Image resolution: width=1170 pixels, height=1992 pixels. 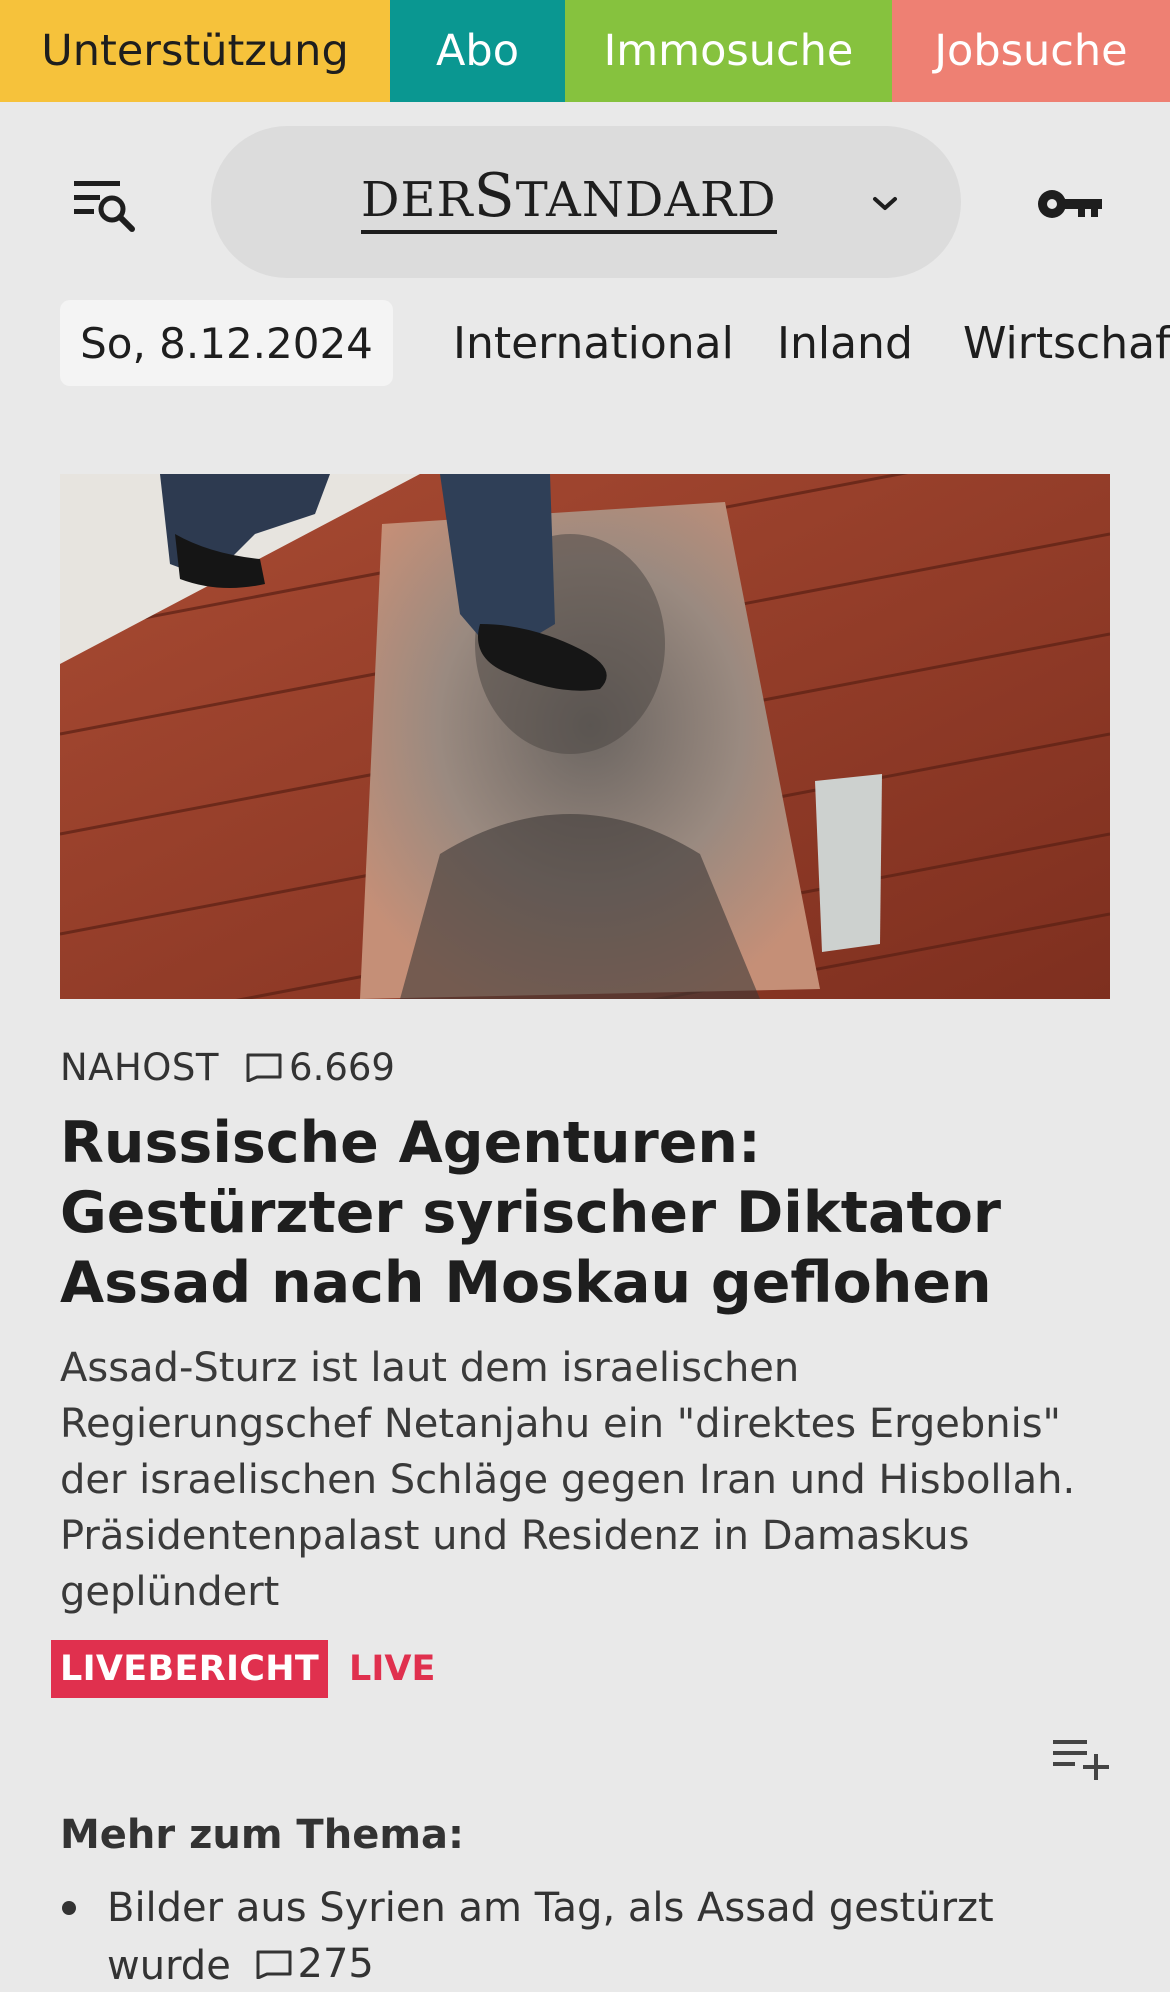 What do you see at coordinates (342, 1067) in the screenshot?
I see `comment-count: 6.669` at bounding box center [342, 1067].